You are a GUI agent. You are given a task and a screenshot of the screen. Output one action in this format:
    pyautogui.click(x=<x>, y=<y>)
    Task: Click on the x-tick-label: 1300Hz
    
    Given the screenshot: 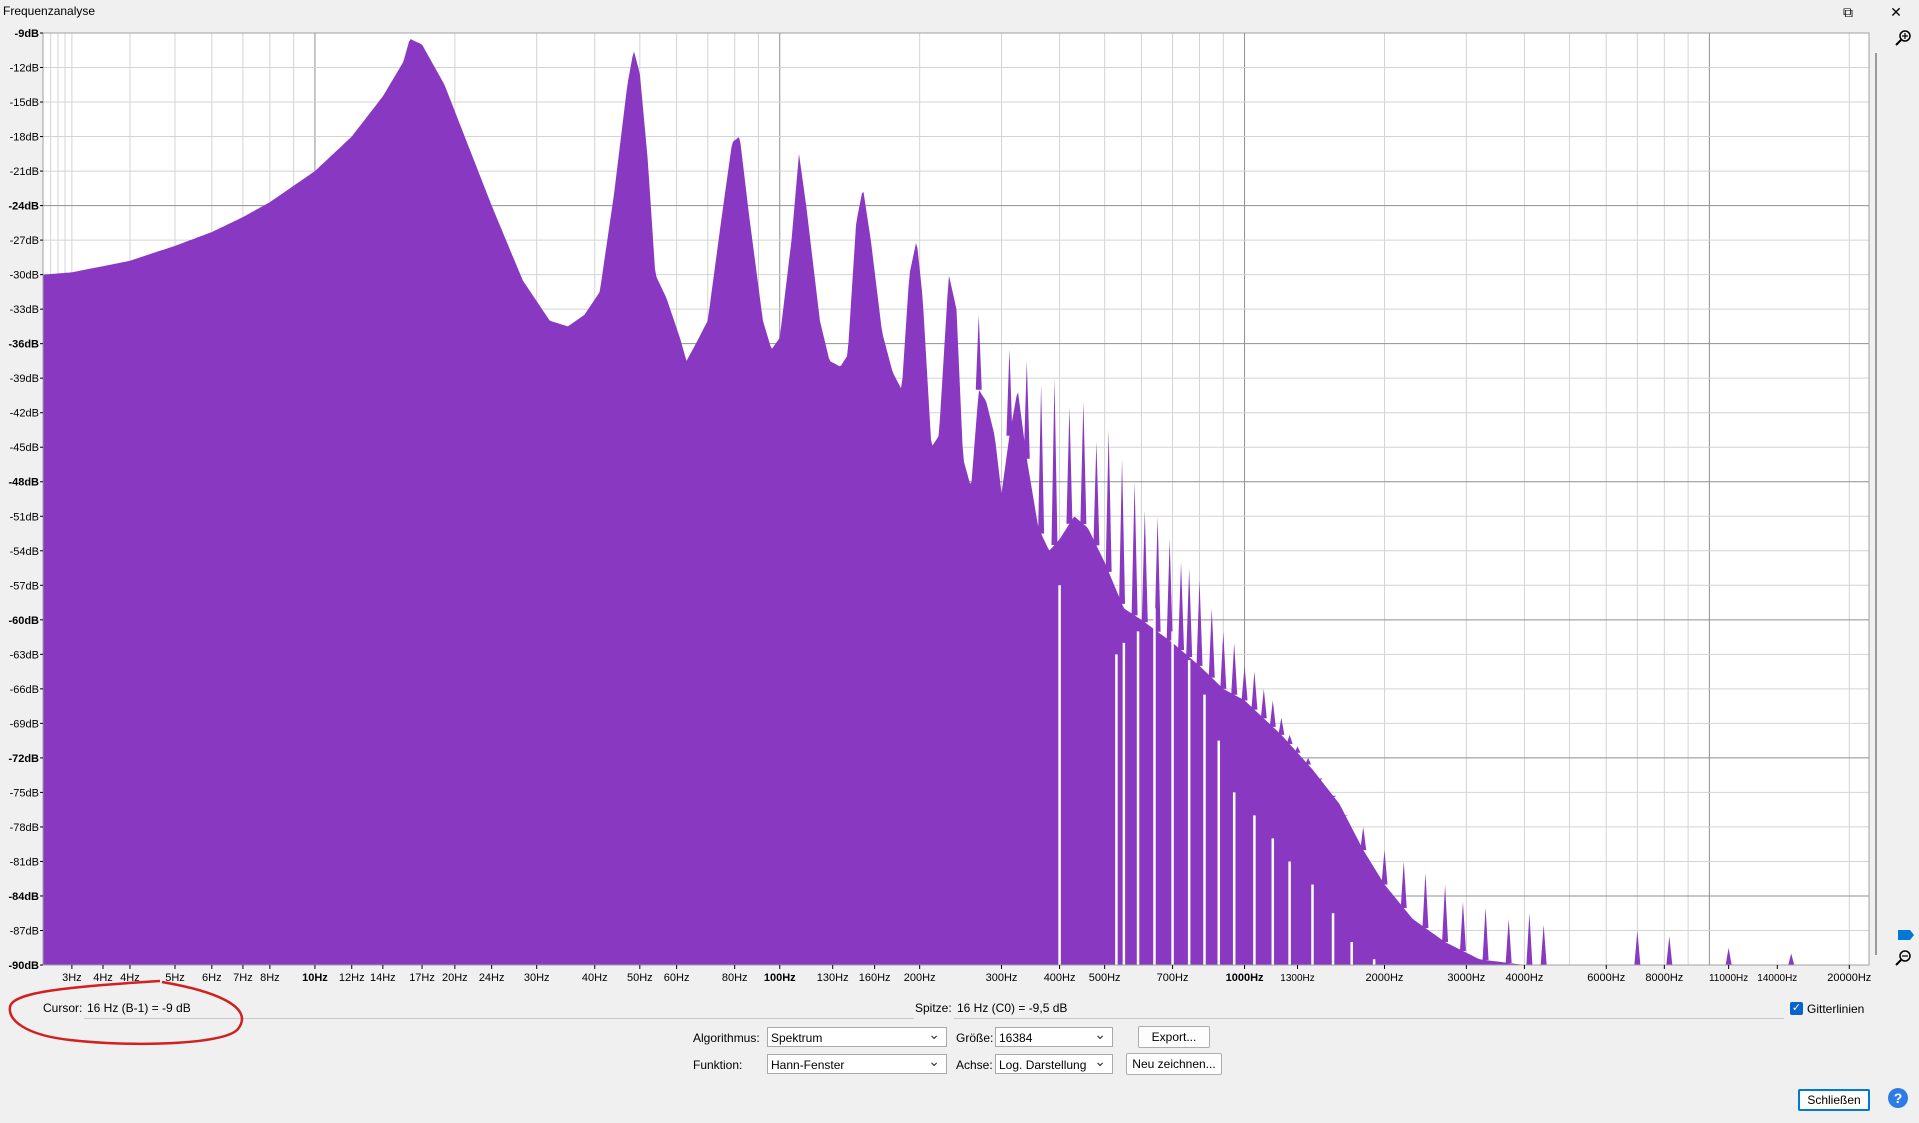 What is the action you would take?
    pyautogui.click(x=1297, y=978)
    